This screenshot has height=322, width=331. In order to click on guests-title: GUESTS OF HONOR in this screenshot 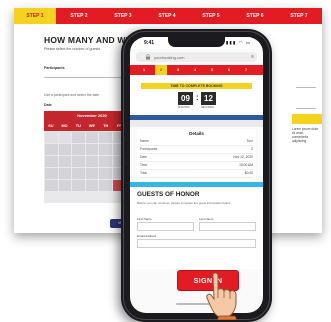, I will do `click(168, 194)`.